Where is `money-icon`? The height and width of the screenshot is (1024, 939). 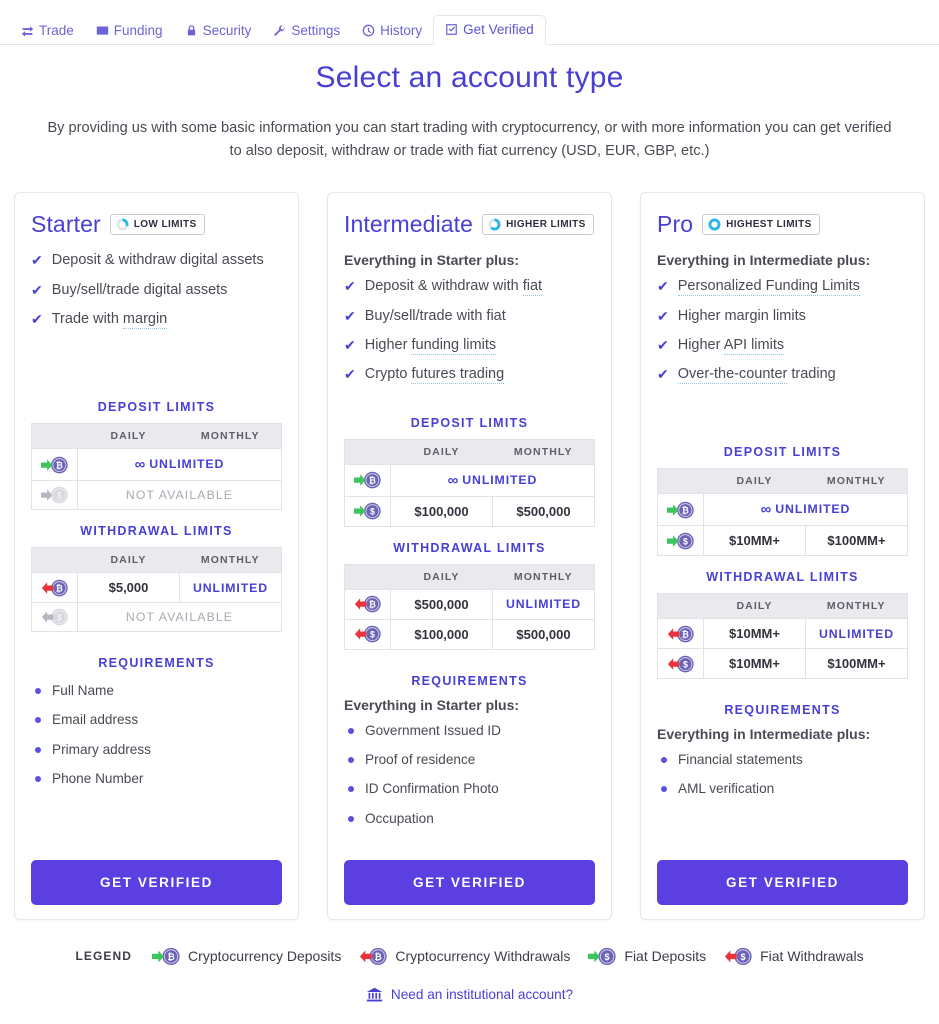 money-icon is located at coordinates (102, 30).